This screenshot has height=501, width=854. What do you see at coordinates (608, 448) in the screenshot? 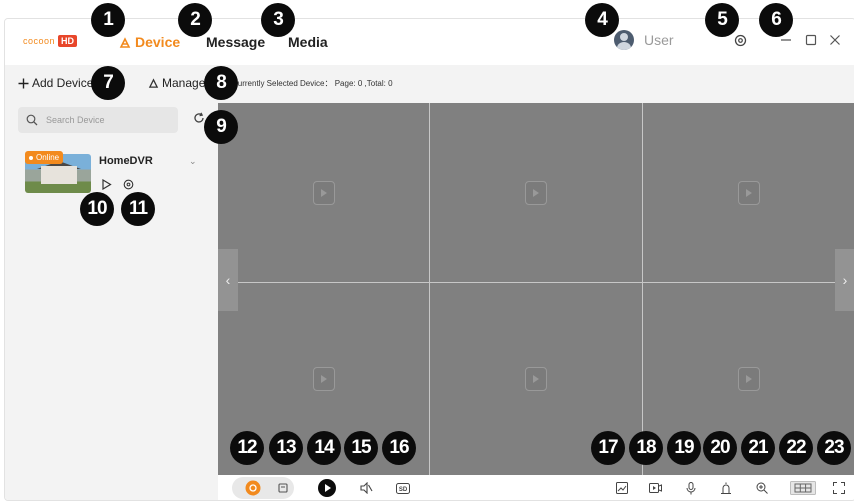
I see `callout-badge: 17` at bounding box center [608, 448].